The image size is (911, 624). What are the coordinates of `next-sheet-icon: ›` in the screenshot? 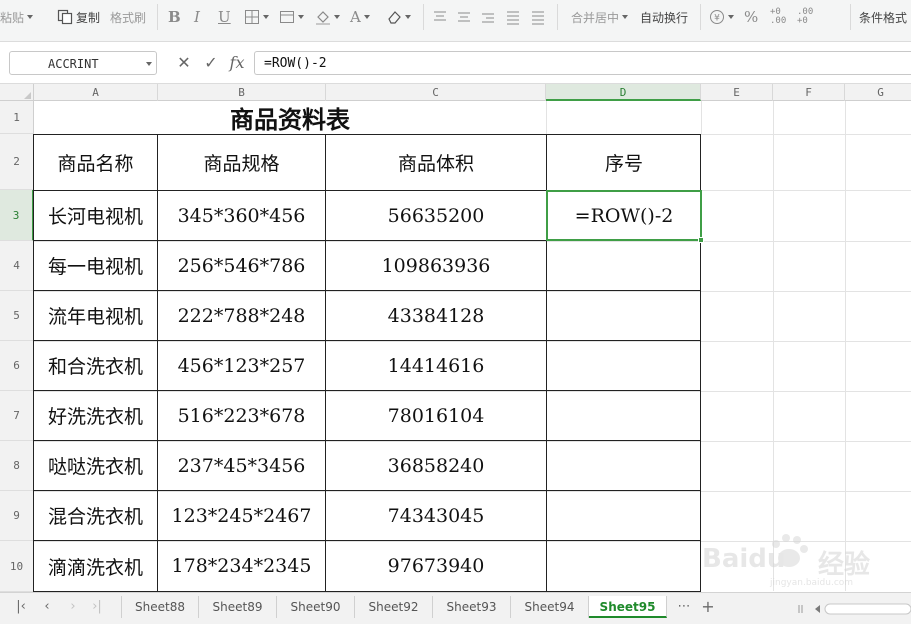 It's located at (73, 607).